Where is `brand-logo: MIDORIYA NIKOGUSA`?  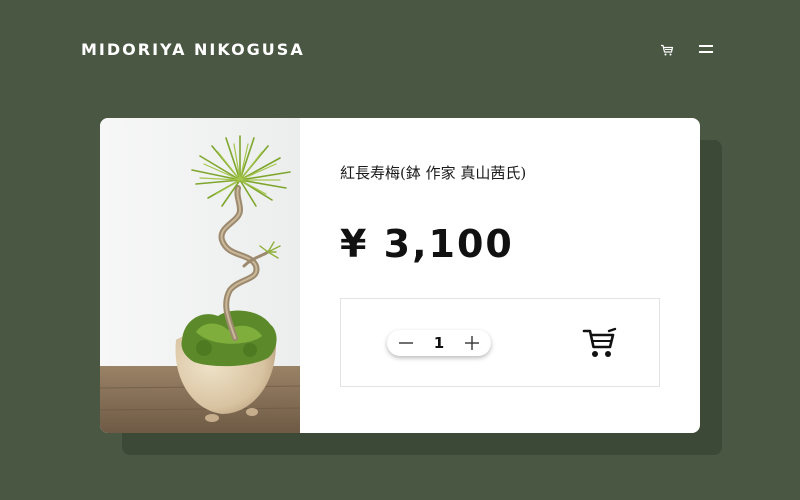 brand-logo: MIDORIYA NIKOGUSA is located at coordinates (193, 50).